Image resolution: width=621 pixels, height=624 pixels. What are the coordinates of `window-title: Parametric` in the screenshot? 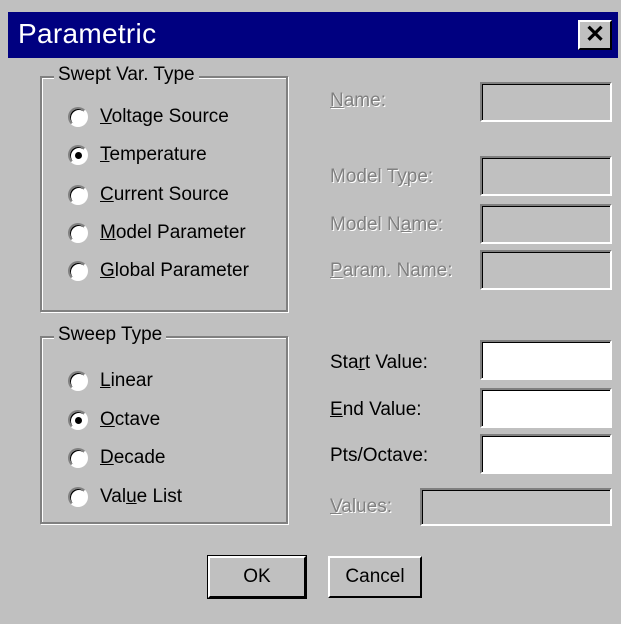 It's located at (87, 33).